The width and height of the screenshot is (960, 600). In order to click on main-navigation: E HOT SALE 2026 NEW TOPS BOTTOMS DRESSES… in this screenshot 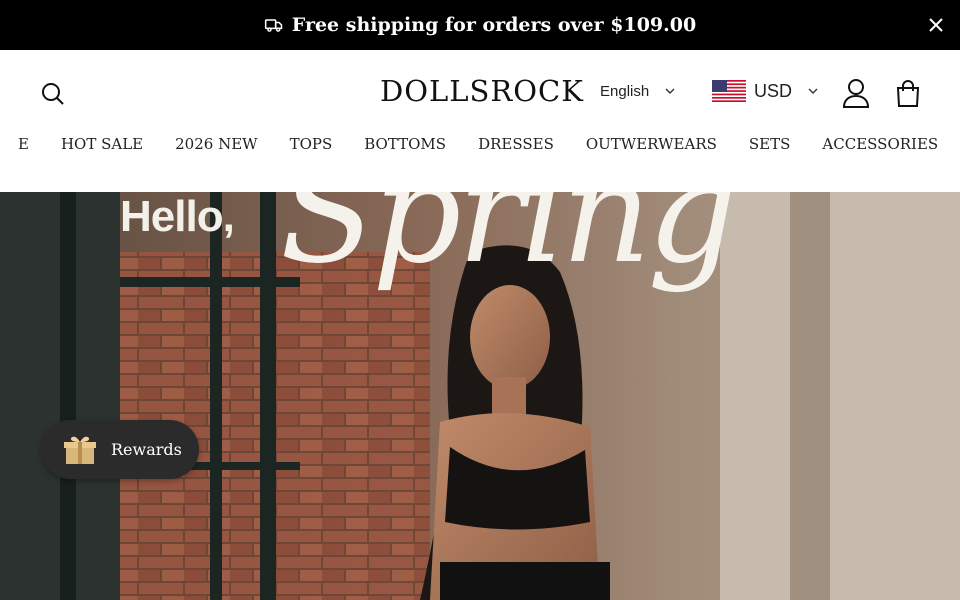, I will do `click(480, 163)`.